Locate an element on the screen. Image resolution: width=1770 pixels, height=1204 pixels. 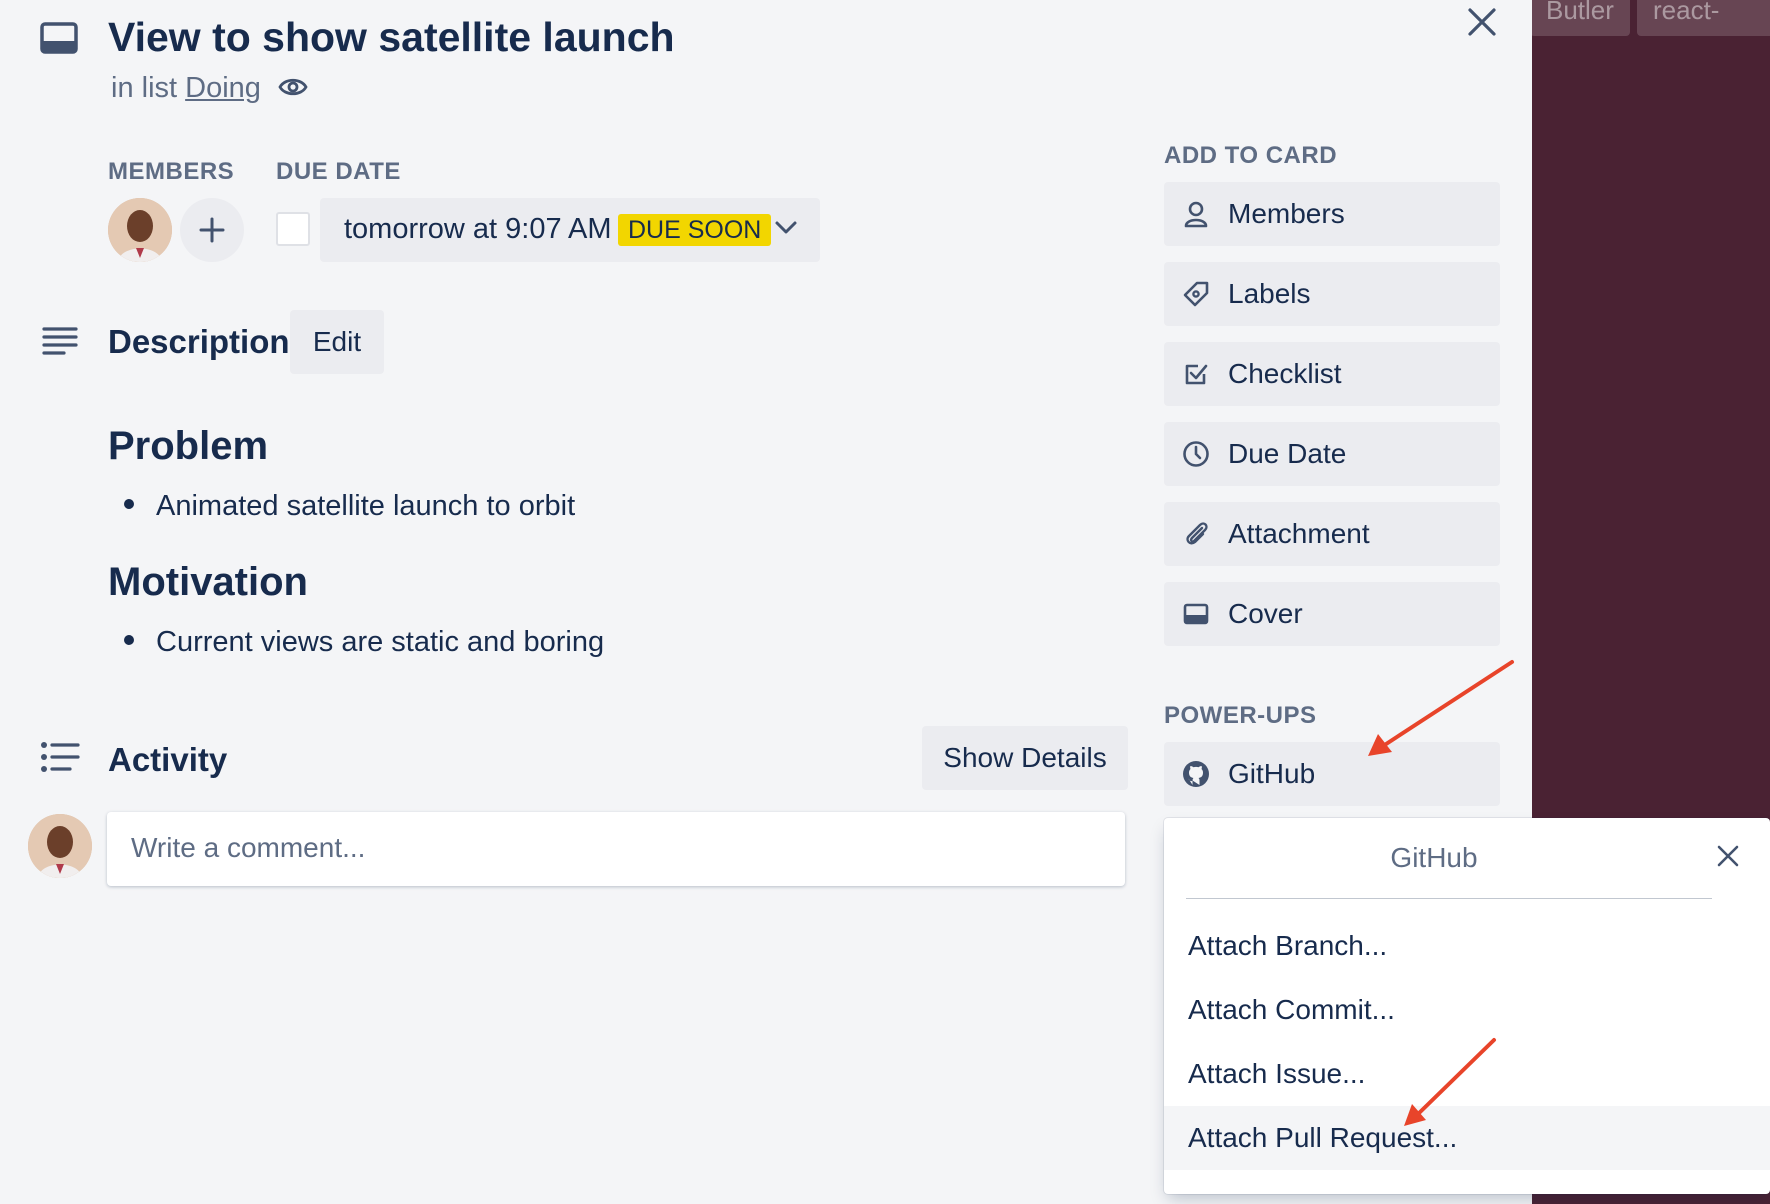
github-icon is located at coordinates (1196, 774).